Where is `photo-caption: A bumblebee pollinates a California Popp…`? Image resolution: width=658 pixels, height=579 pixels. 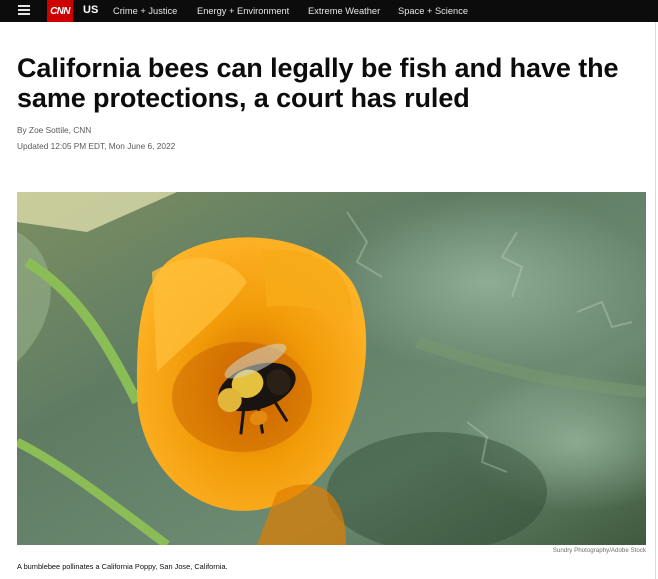 photo-caption: A bumblebee pollinates a California Popp… is located at coordinates (122, 566).